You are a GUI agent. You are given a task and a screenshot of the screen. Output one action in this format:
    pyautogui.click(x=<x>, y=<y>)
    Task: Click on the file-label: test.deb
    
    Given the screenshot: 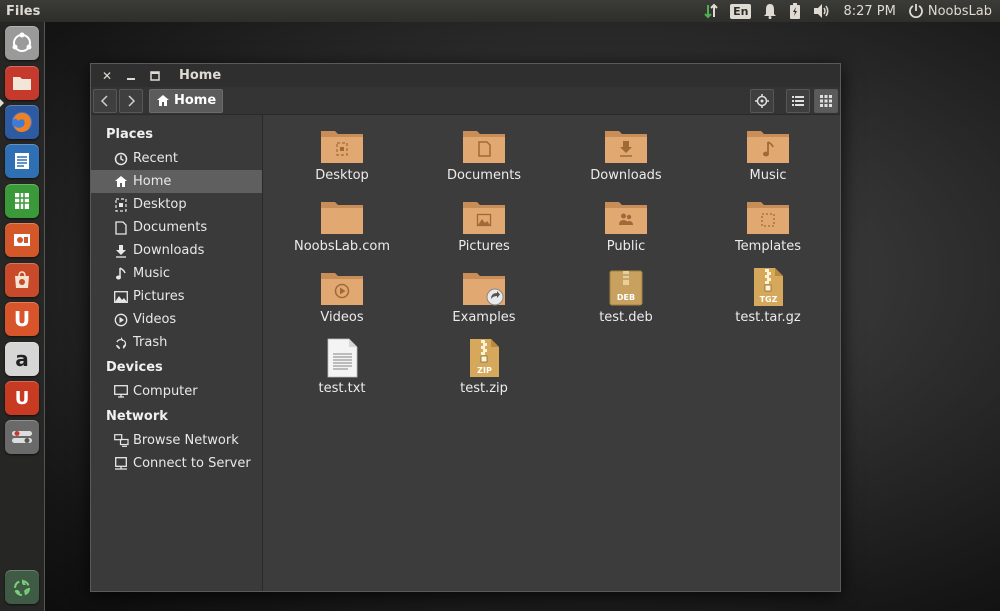 What is the action you would take?
    pyautogui.click(x=626, y=317)
    